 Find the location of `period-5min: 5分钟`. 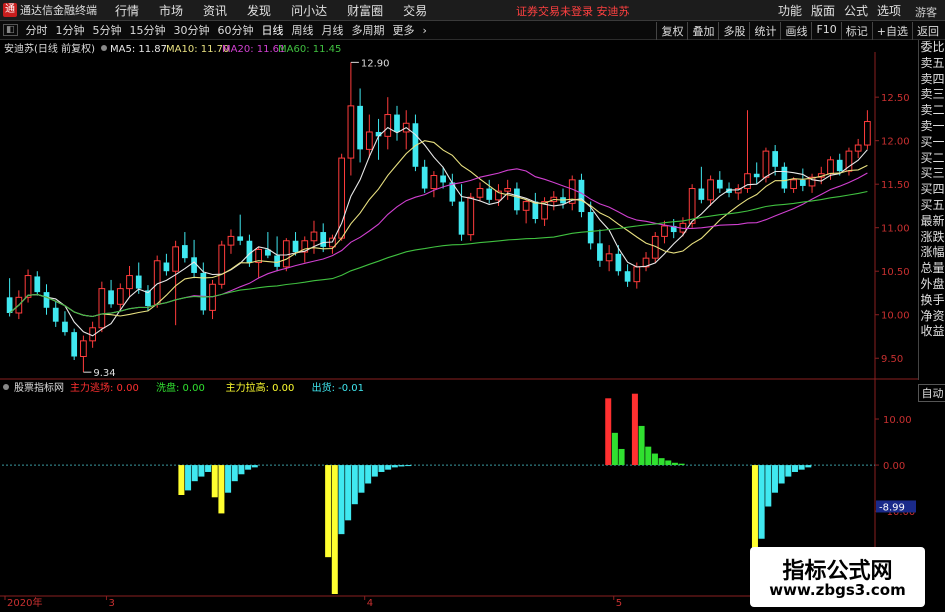

period-5min: 5分钟 is located at coordinates (107, 30).